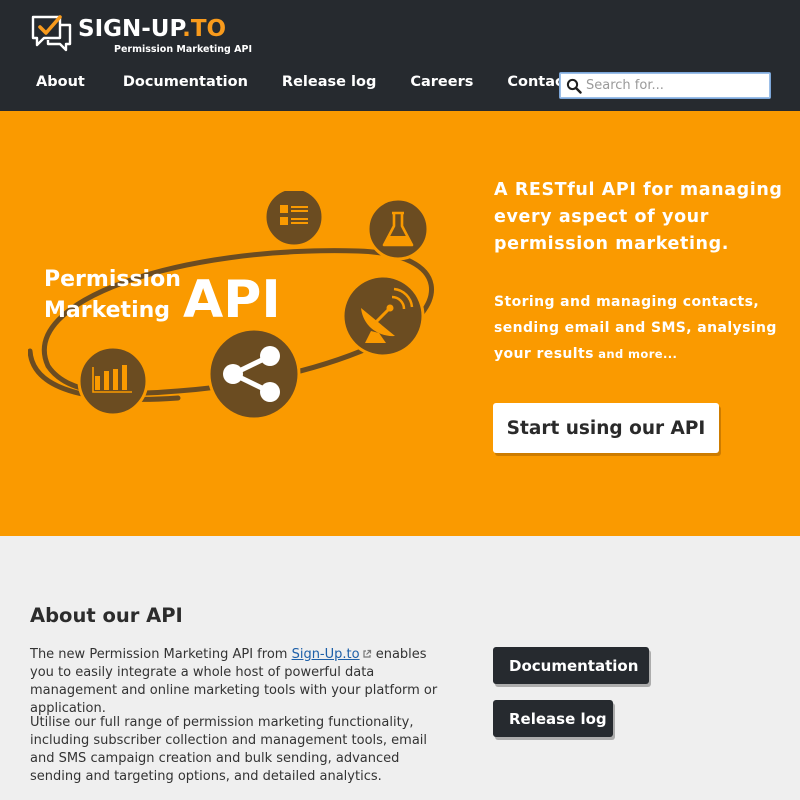 Image resolution: width=800 pixels, height=800 pixels. I want to click on satellite-dish-icon, so click(383, 316).